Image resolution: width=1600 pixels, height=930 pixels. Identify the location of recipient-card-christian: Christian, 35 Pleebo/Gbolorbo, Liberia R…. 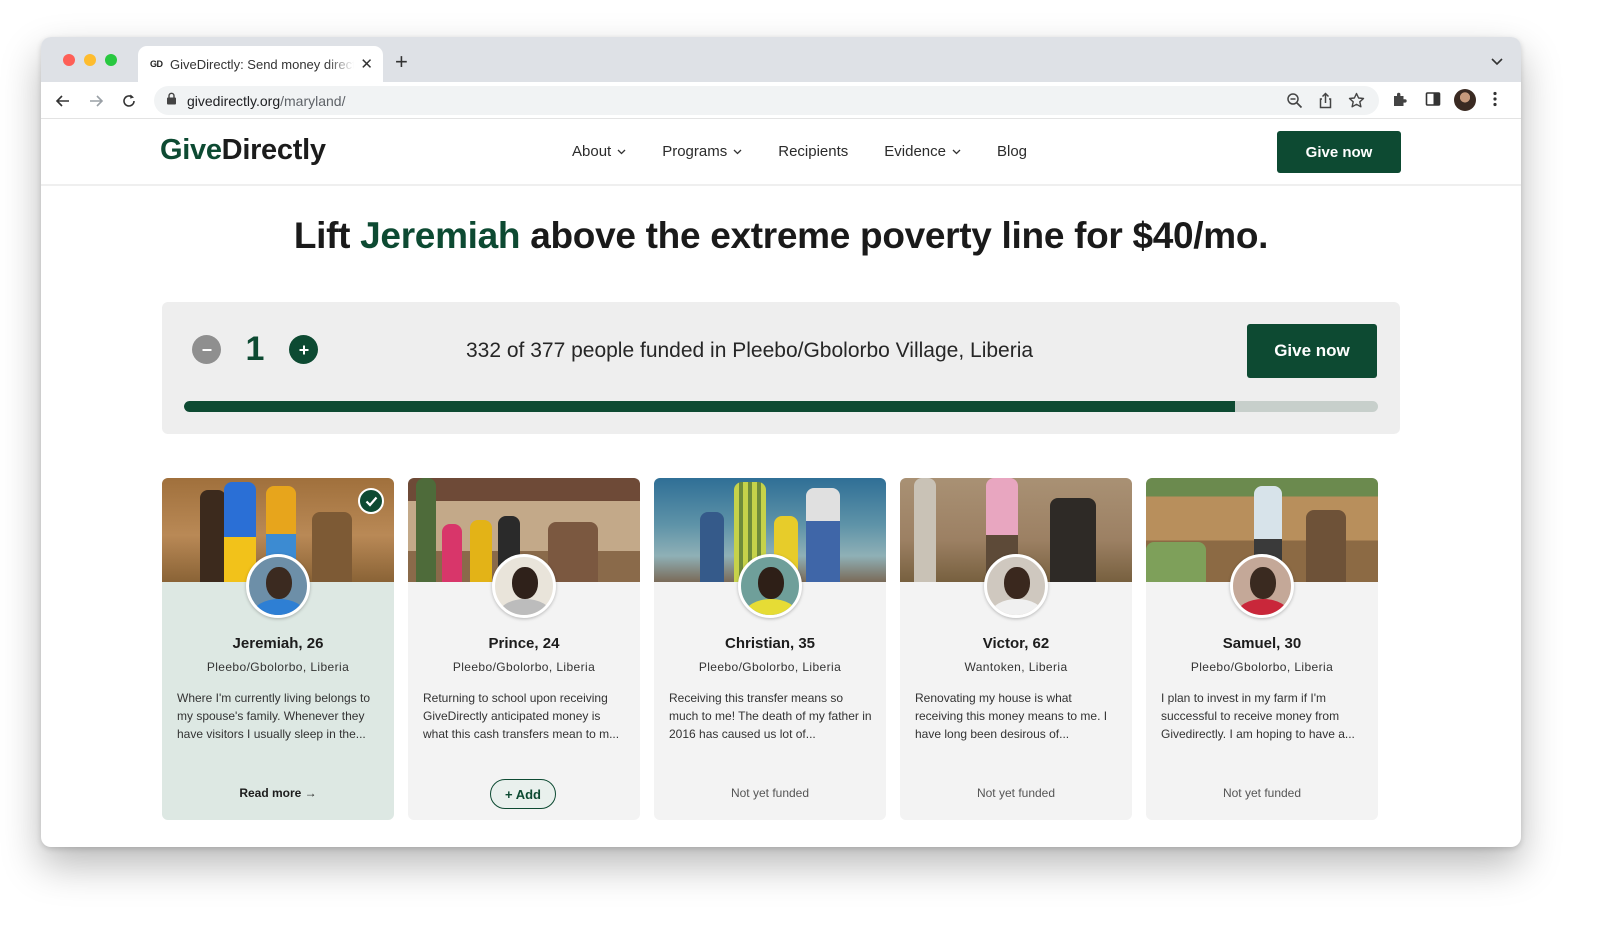
(770, 649).